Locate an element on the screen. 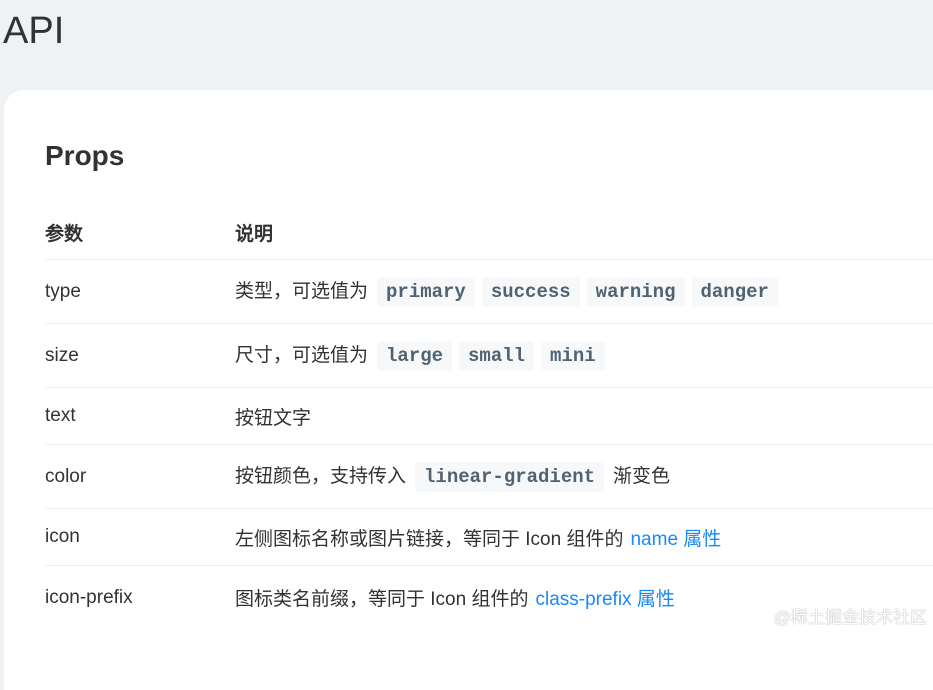 This screenshot has width=933, height=690. value-tags: large small mini is located at coordinates (486, 356).